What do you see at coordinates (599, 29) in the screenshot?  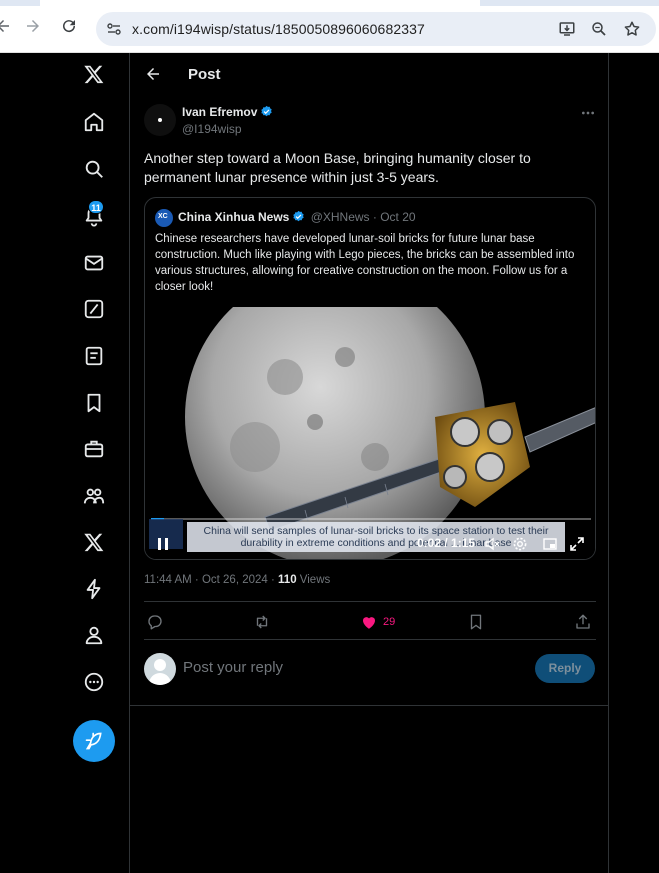 I see `zoom-icon` at bounding box center [599, 29].